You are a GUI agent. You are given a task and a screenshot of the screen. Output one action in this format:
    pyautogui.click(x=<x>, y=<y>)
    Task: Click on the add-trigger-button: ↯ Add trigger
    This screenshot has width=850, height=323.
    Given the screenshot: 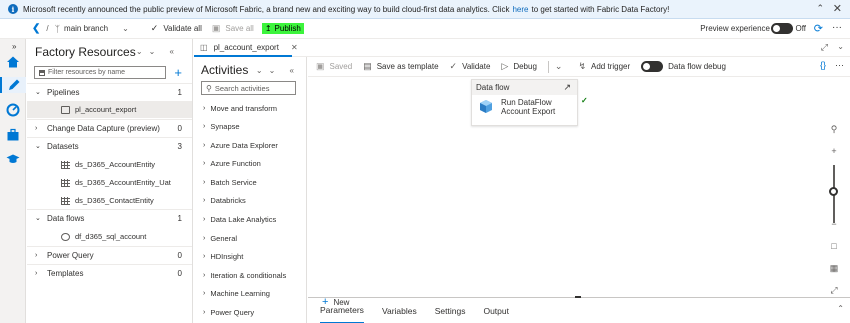 What is the action you would take?
    pyautogui.click(x=604, y=66)
    